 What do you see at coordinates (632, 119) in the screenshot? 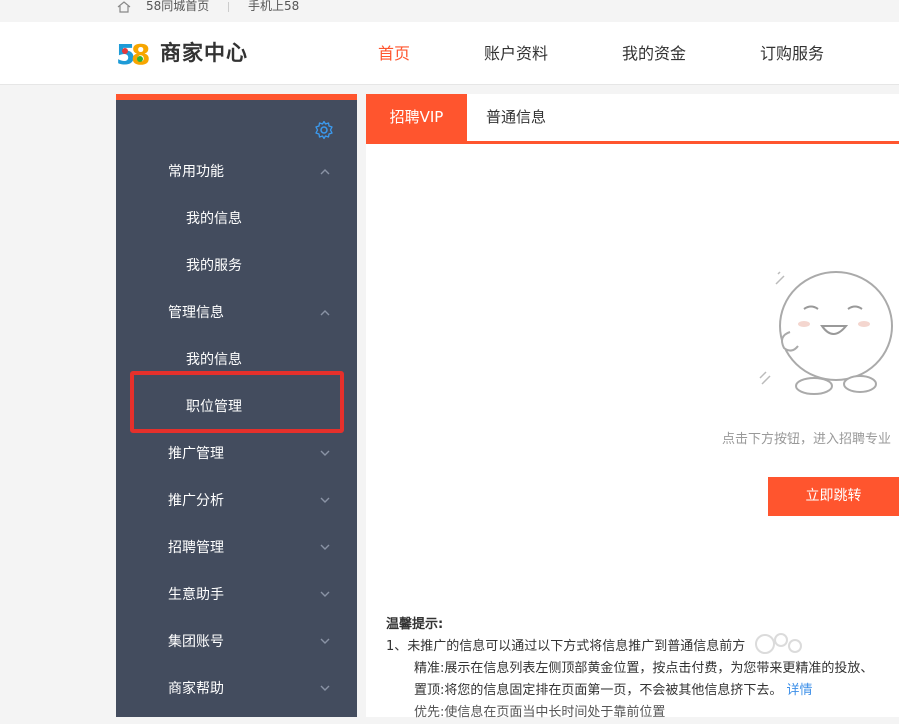
I see `content-tabs: 招聘VIP 普通信息` at bounding box center [632, 119].